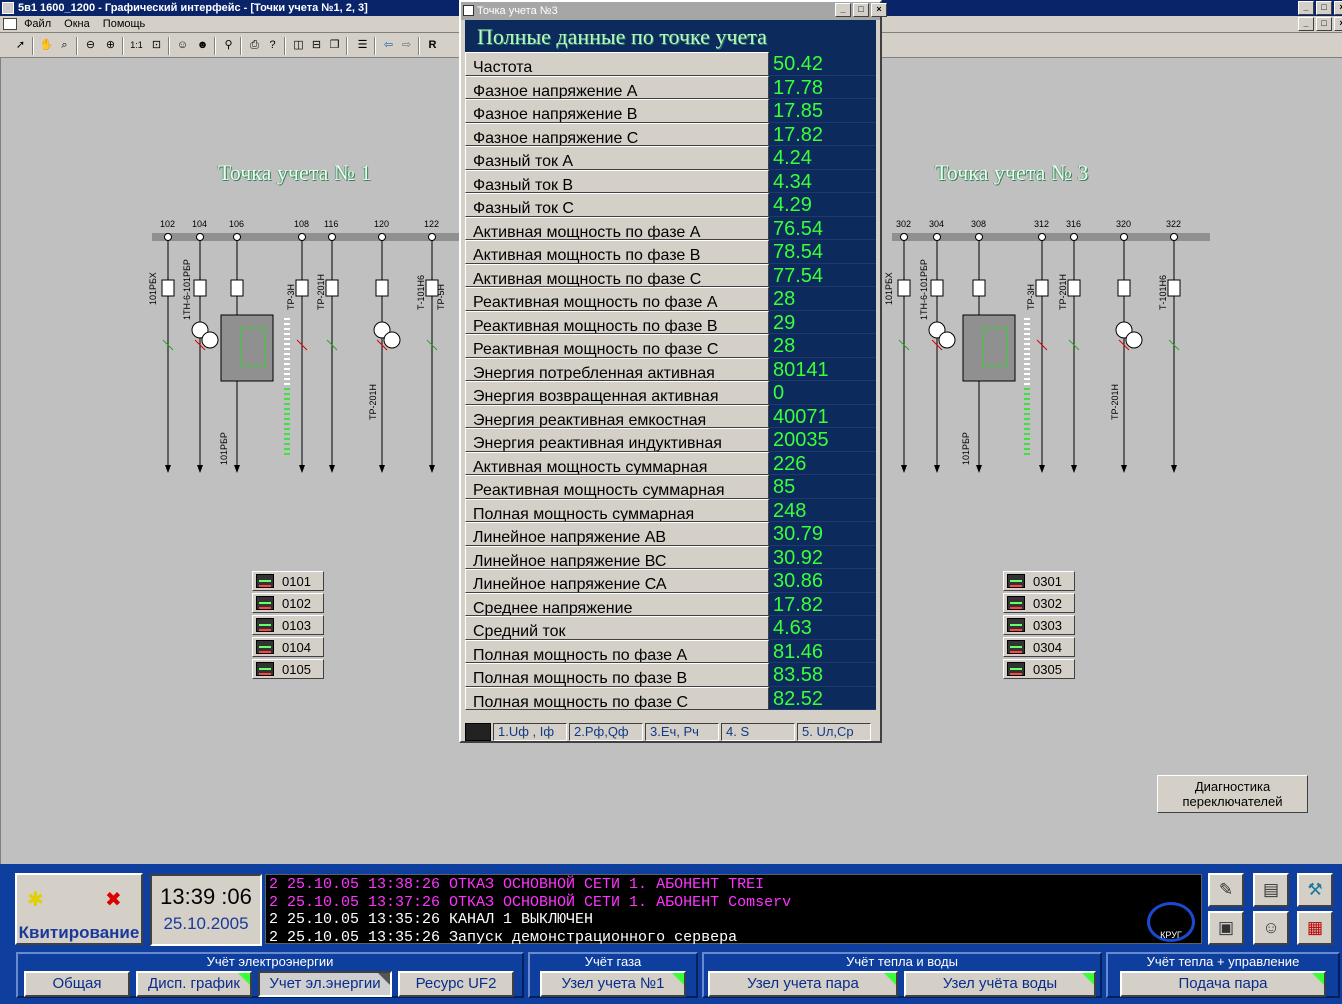  I want to click on device-button: 0305, so click(1039, 669).